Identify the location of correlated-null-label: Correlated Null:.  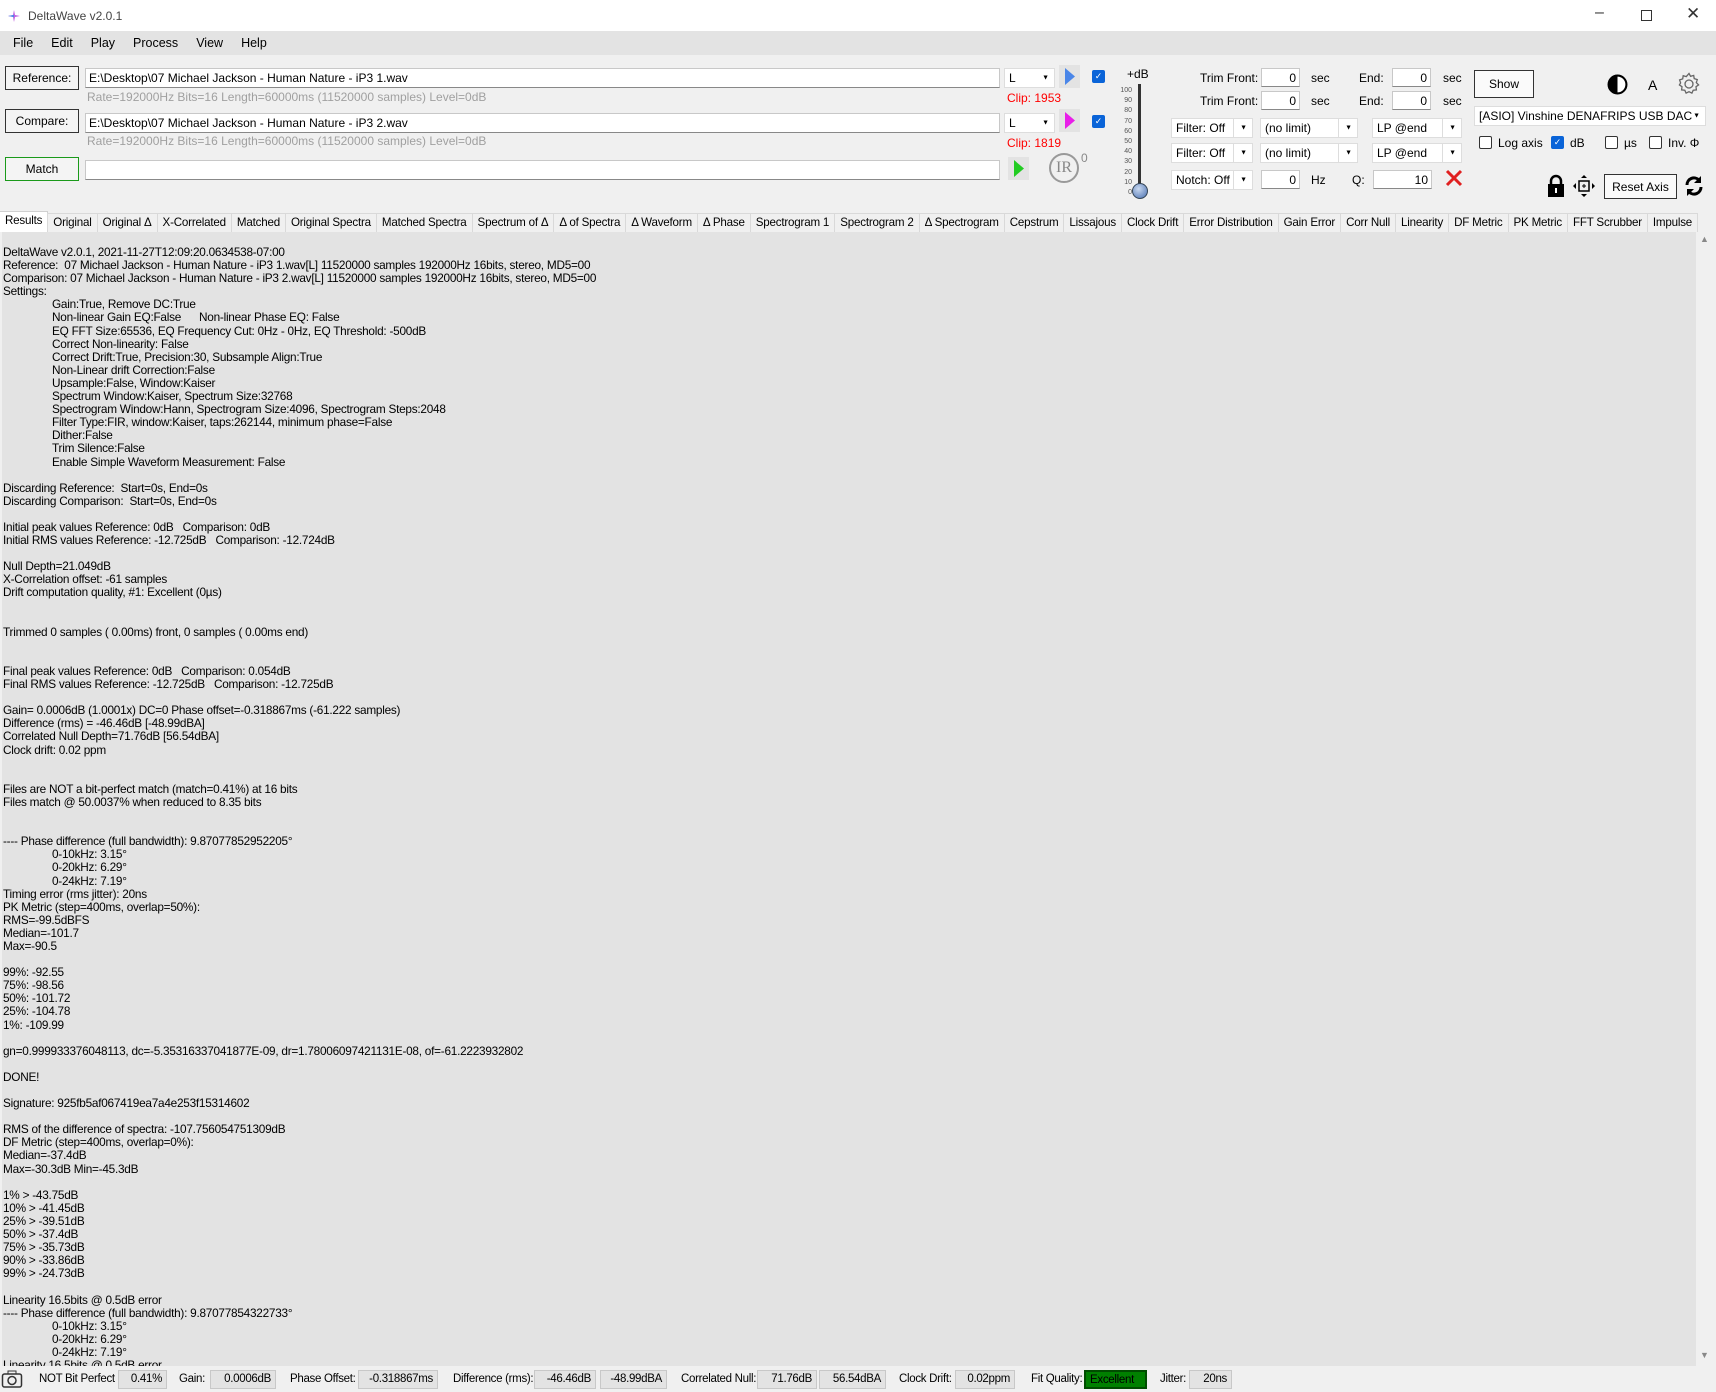
(719, 1379).